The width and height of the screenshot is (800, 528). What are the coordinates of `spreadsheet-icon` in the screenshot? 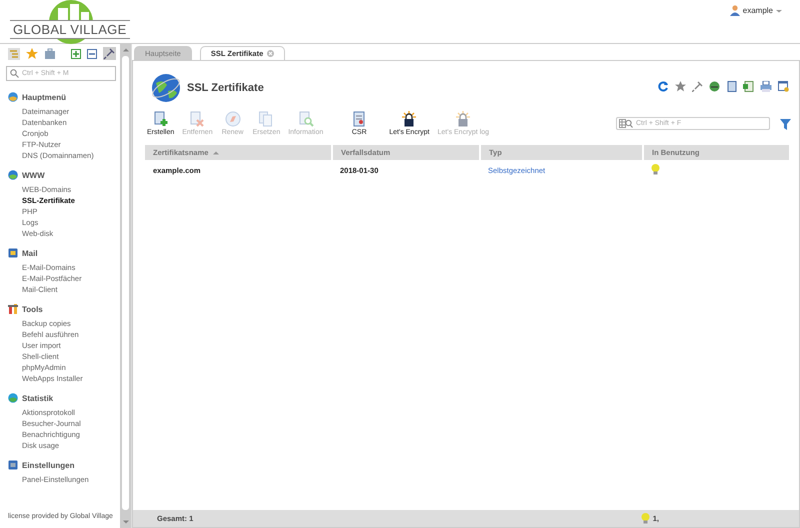 It's located at (748, 86).